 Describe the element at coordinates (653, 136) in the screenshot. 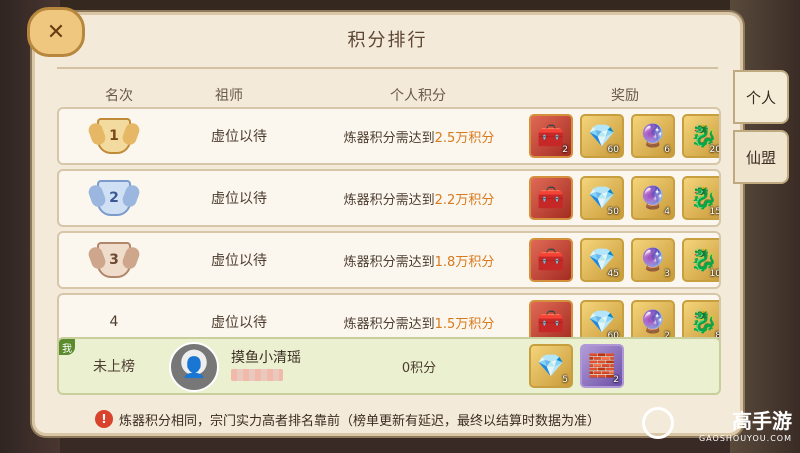

I see `rainbow-orb-icon: 🔮 6` at that location.